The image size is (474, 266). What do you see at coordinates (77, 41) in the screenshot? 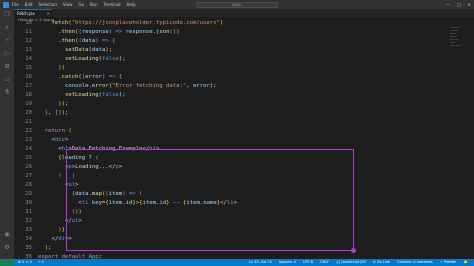
I see `code-text: .then((data) => {` at bounding box center [77, 41].